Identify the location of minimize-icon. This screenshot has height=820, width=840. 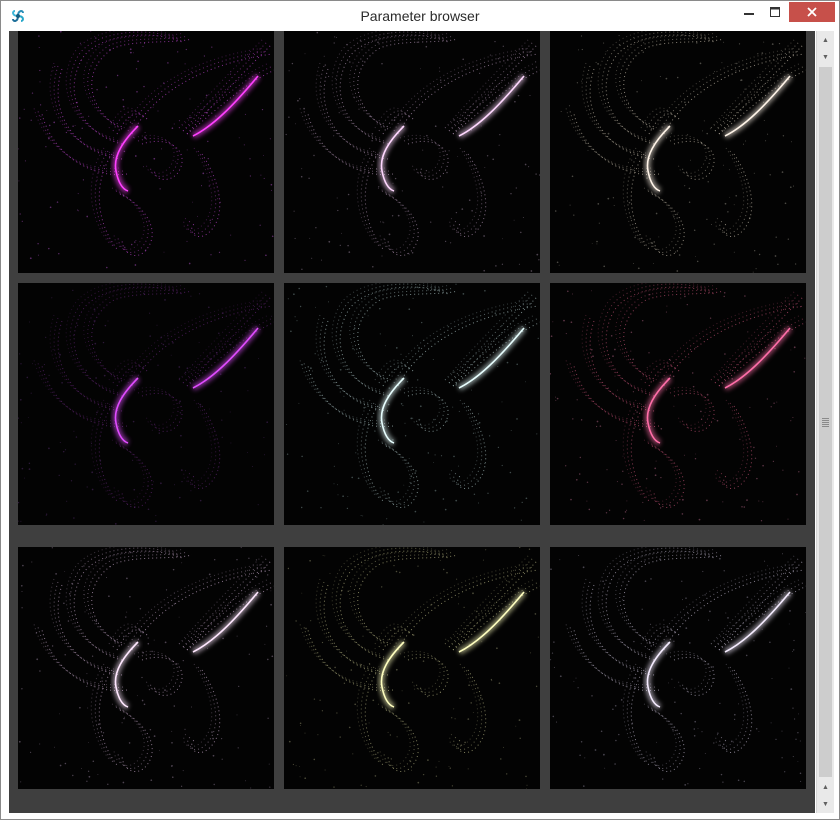
(749, 14).